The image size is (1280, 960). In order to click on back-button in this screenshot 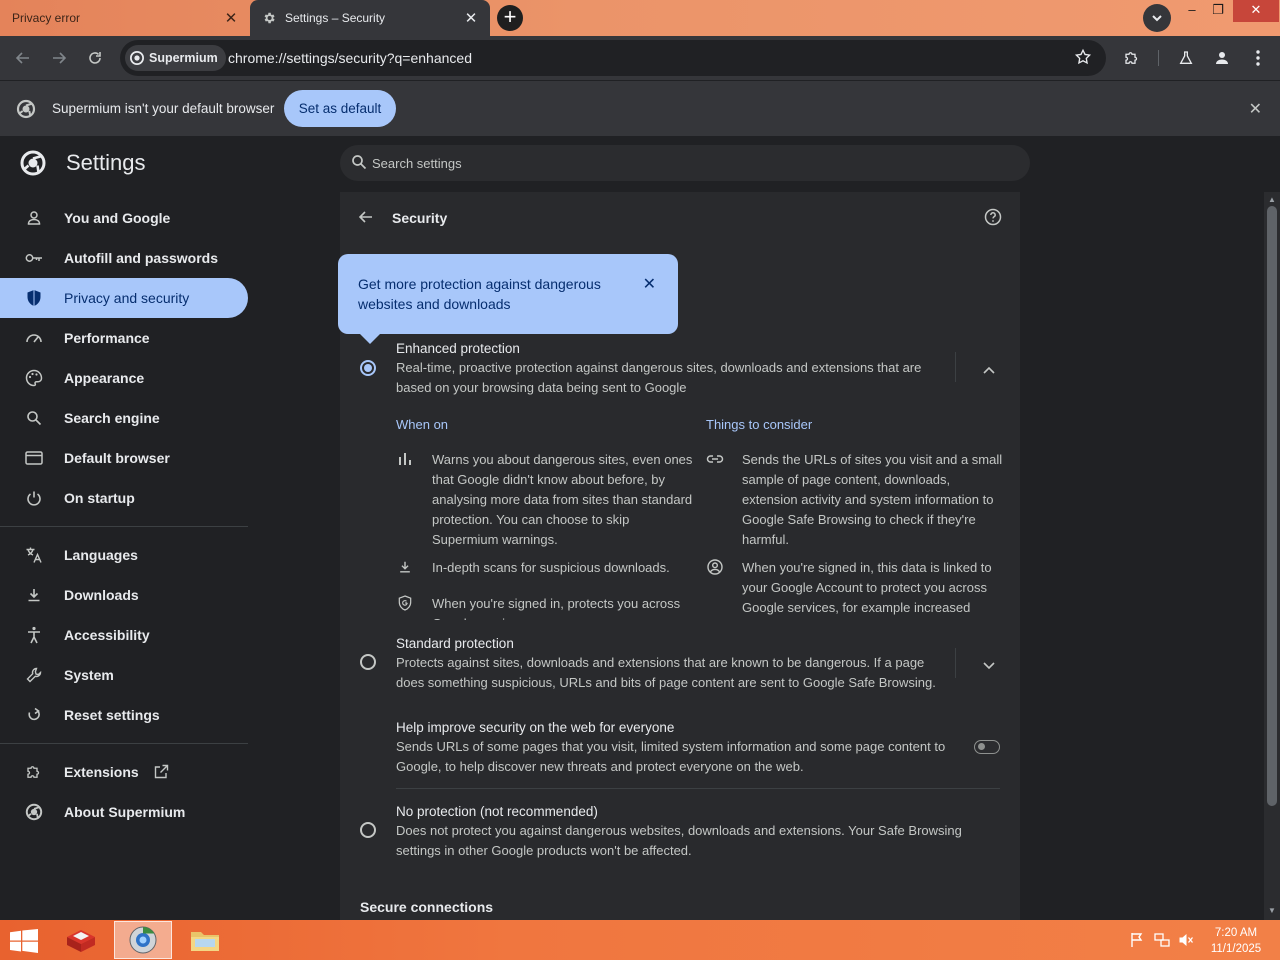, I will do `click(23, 58)`.